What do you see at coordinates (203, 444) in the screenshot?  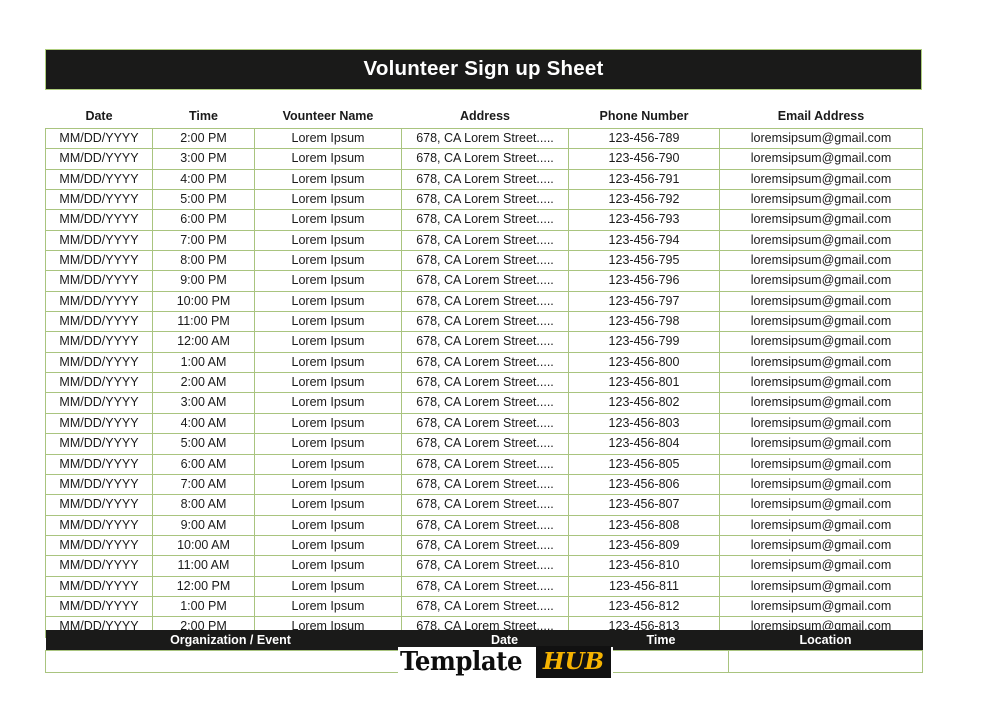 I see `cell-time: 5:00 AM` at bounding box center [203, 444].